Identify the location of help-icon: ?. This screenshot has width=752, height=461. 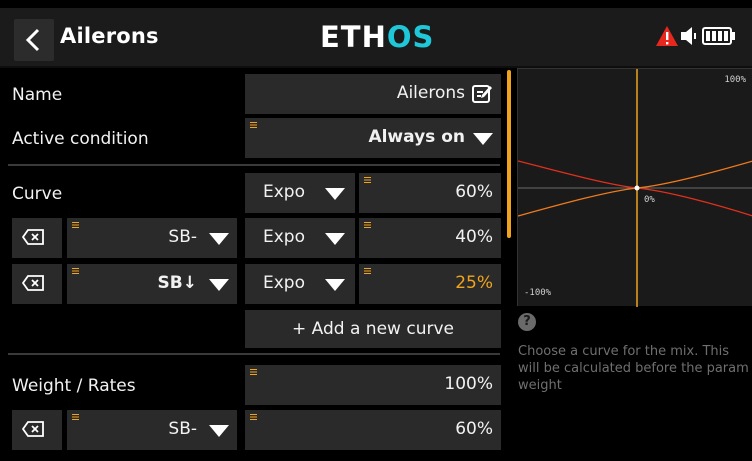
(527, 322).